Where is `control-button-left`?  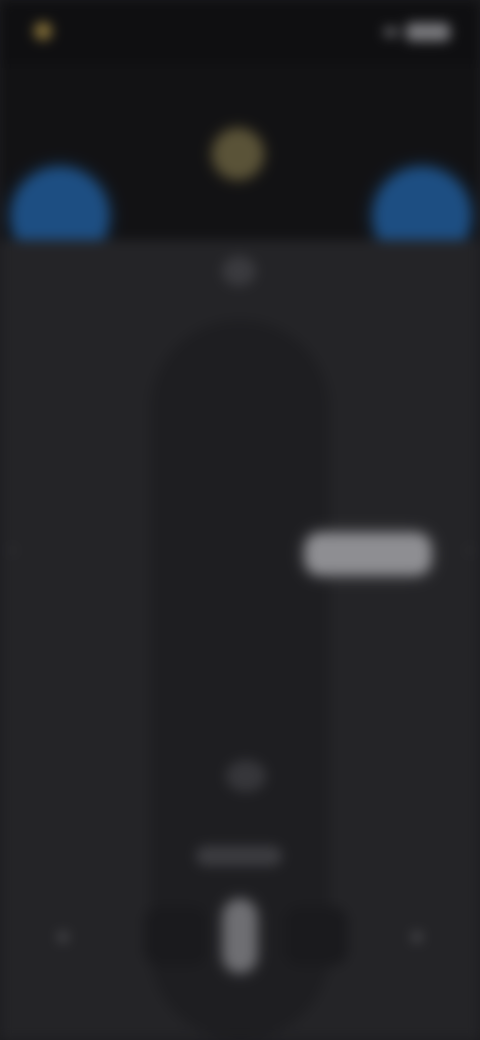
control-button-left is located at coordinates (176, 936).